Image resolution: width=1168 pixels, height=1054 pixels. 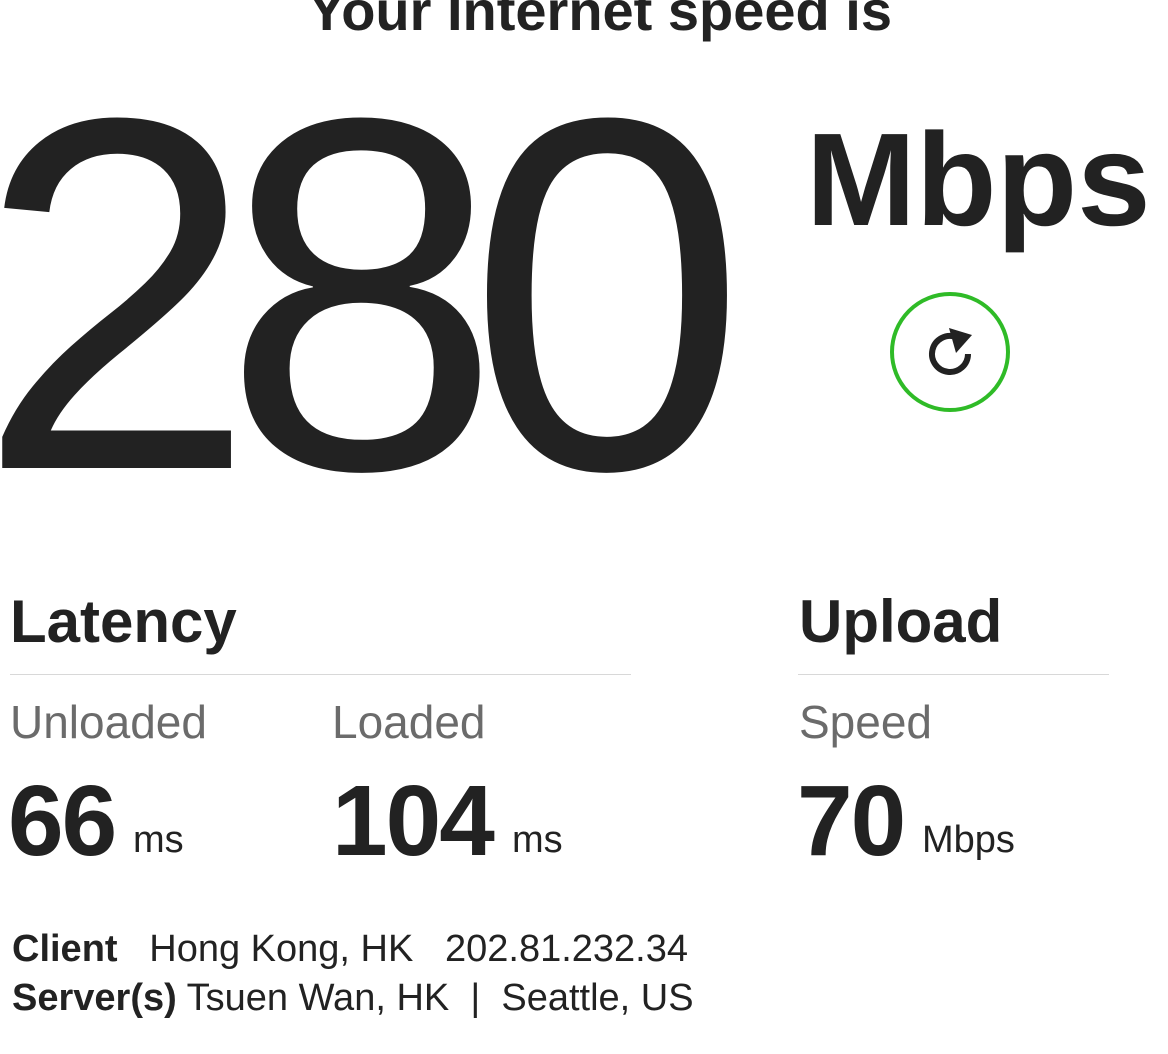 What do you see at coordinates (851, 821) in the screenshot?
I see `upload-speed-value: 70` at bounding box center [851, 821].